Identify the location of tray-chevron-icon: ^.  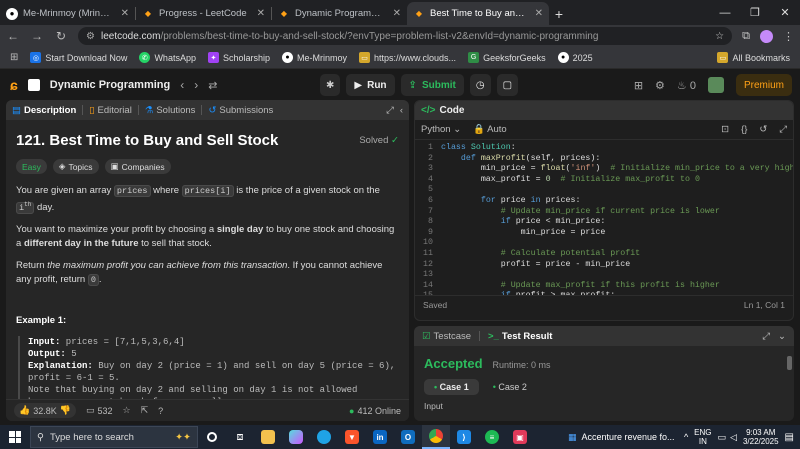
(686, 437).